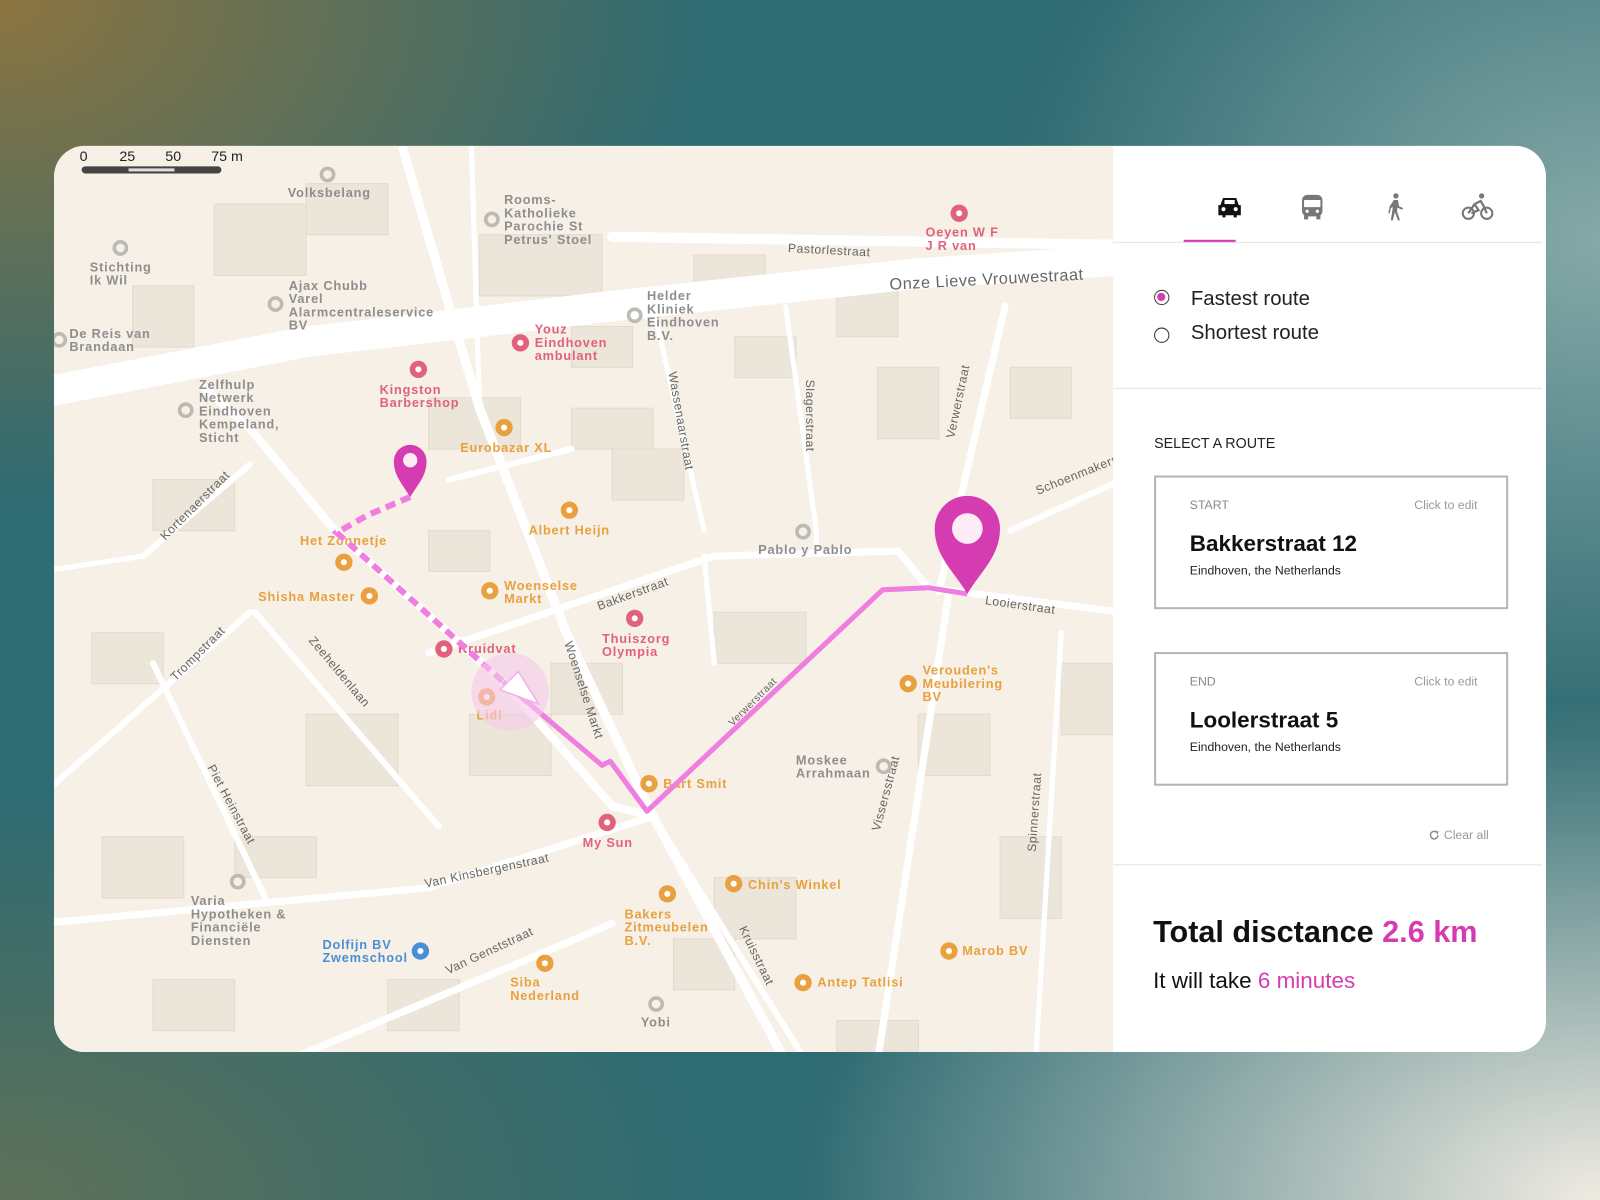  What do you see at coordinates (306, 596) in the screenshot?
I see `poi-label: Shisha Master` at bounding box center [306, 596].